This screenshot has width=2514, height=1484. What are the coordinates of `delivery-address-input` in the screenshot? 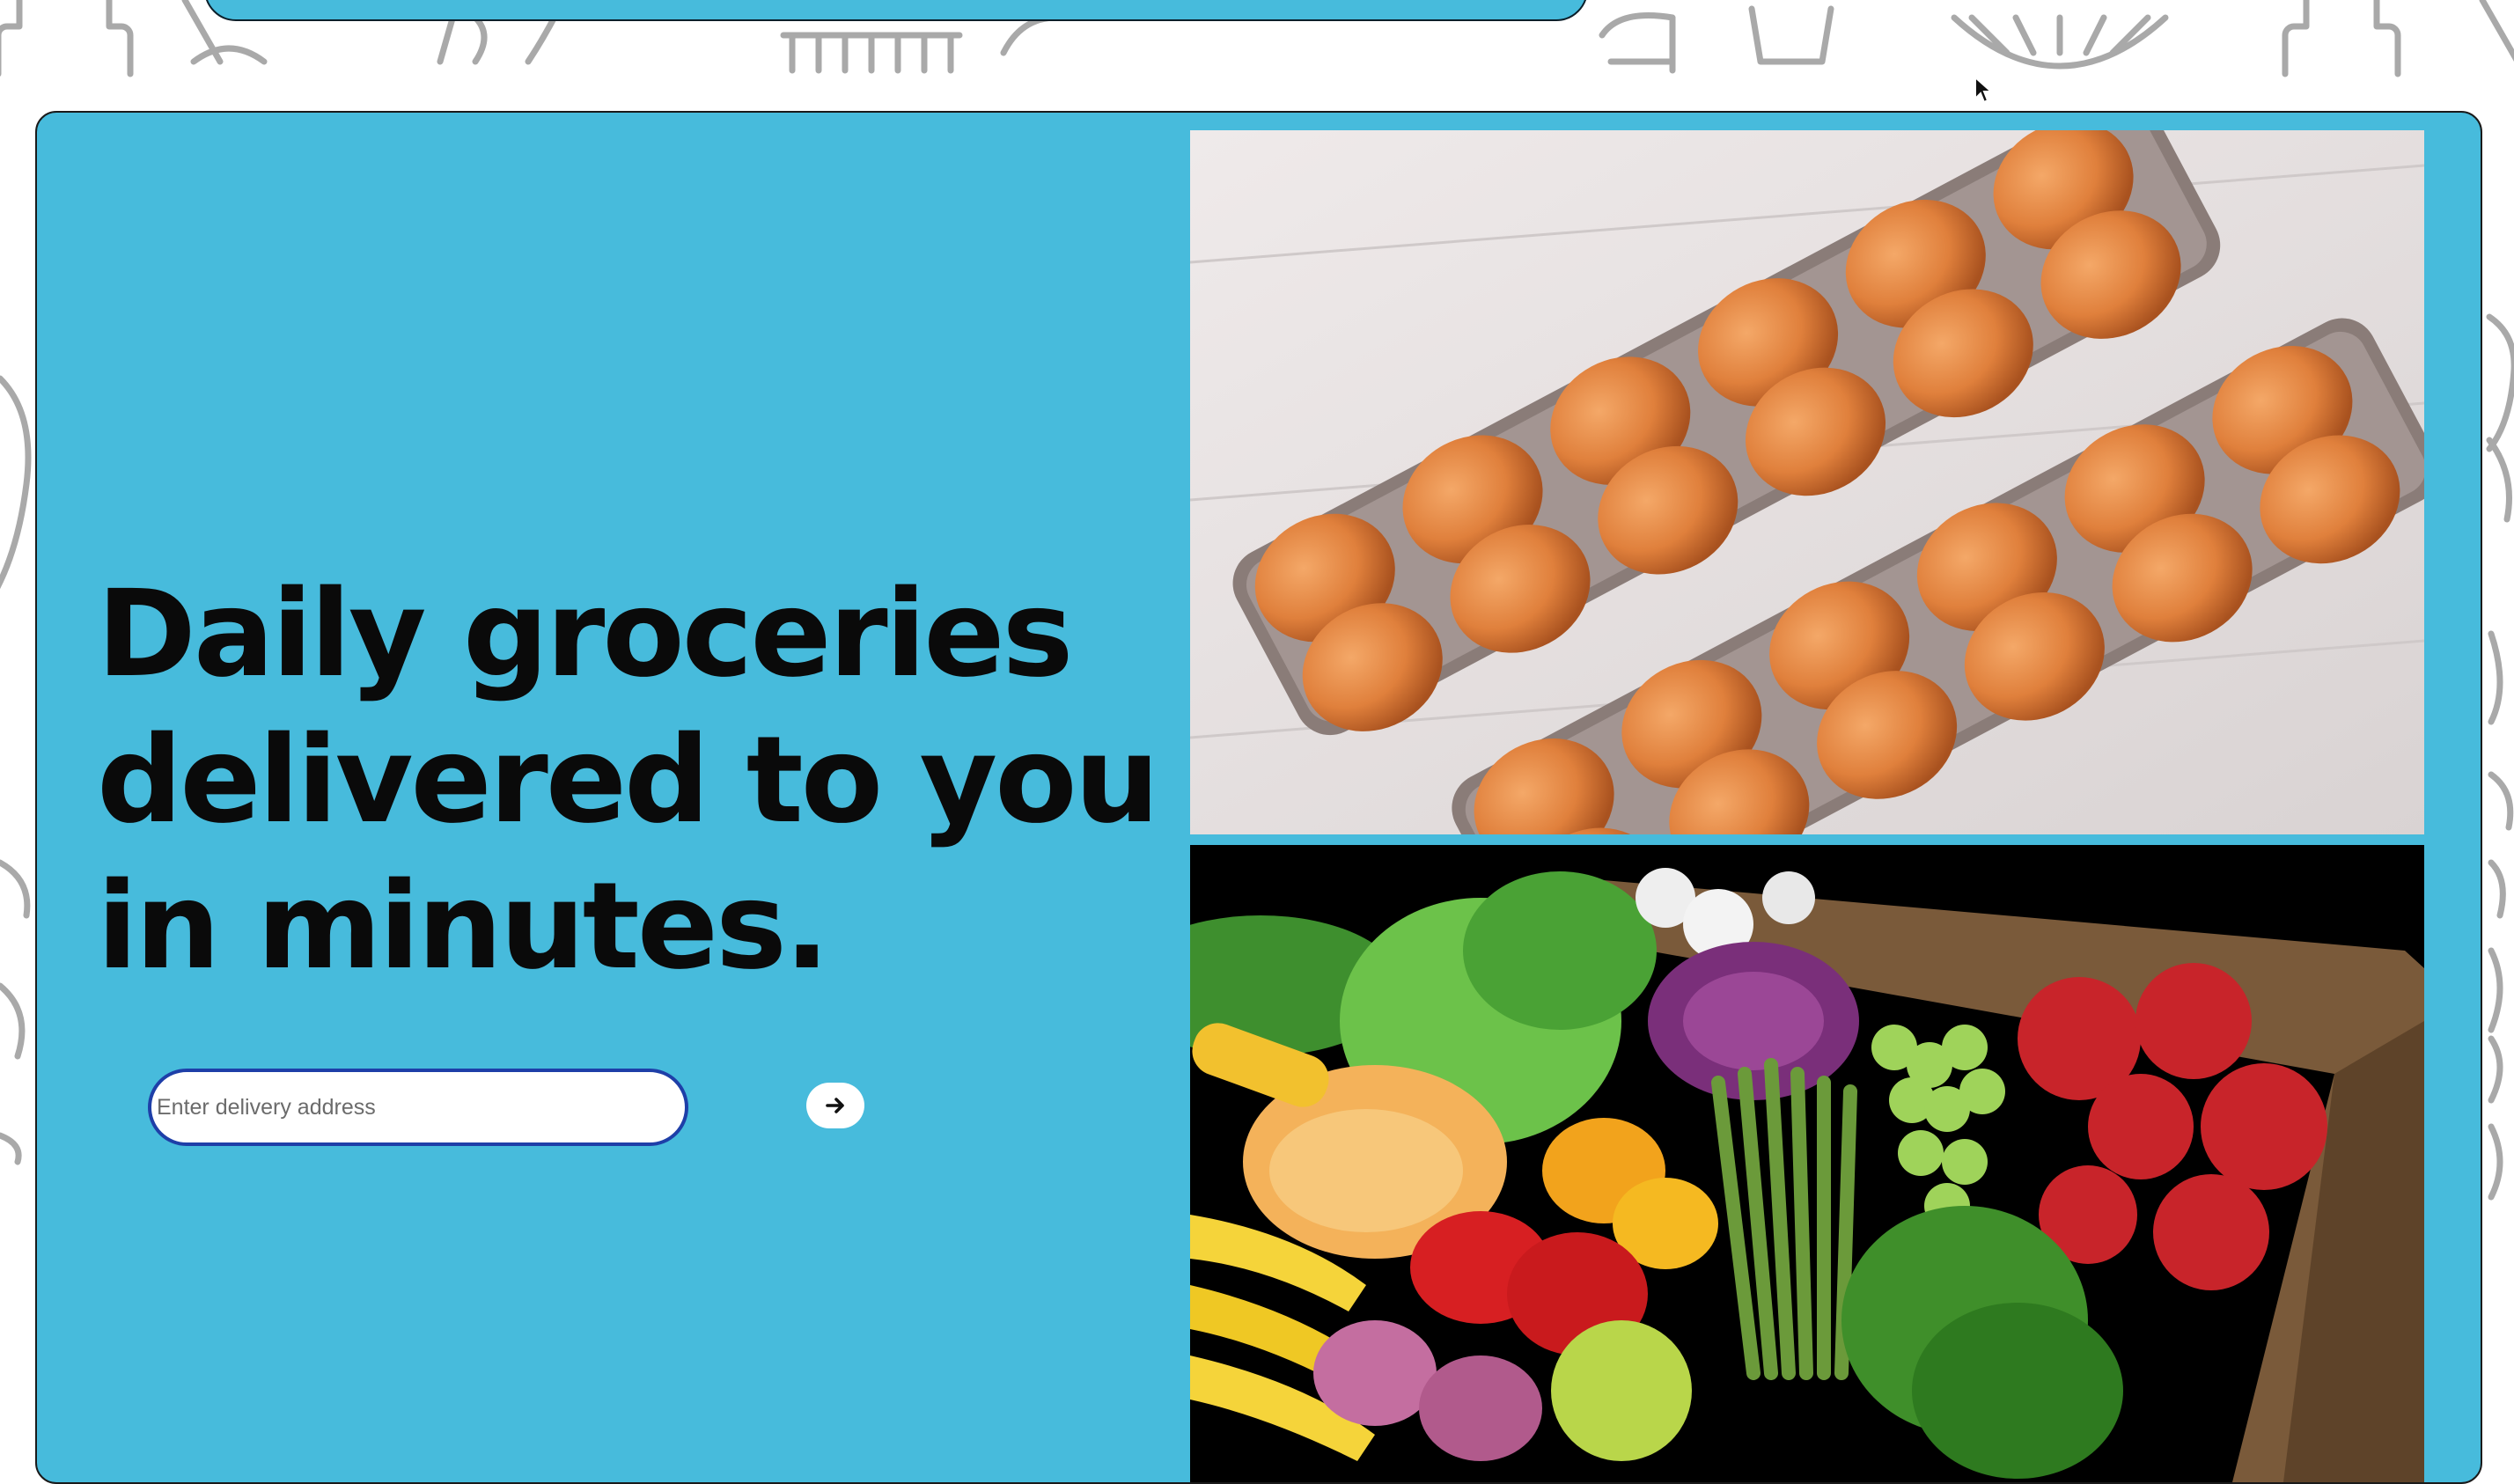 It's located at (418, 1107).